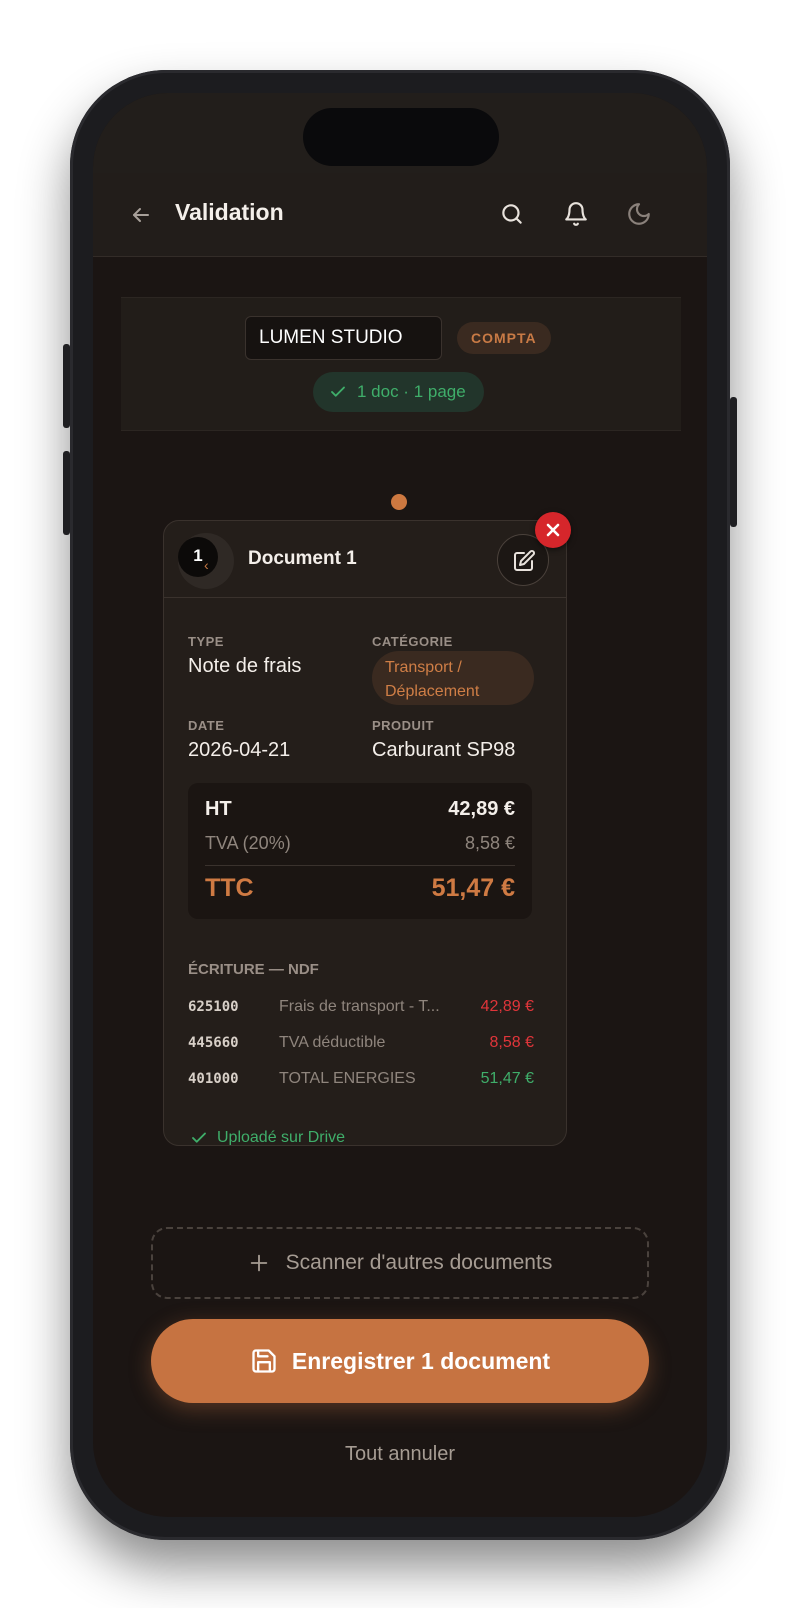 The image size is (800, 1608). What do you see at coordinates (302, 558) in the screenshot?
I see `document-title: Document 1` at bounding box center [302, 558].